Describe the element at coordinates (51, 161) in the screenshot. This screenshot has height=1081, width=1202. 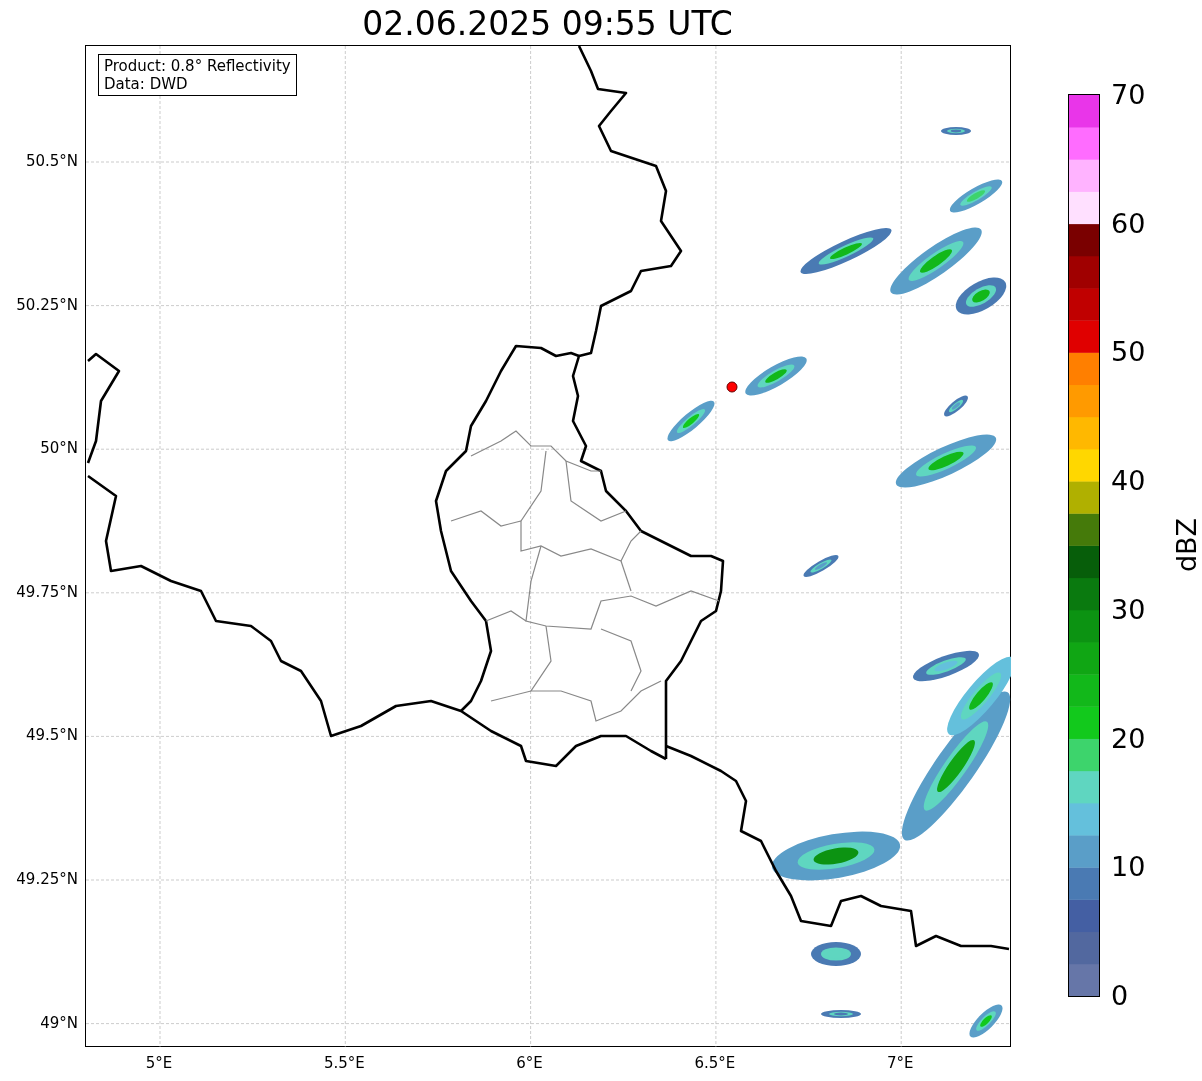
I see `latitude-label: 50.5°N` at that location.